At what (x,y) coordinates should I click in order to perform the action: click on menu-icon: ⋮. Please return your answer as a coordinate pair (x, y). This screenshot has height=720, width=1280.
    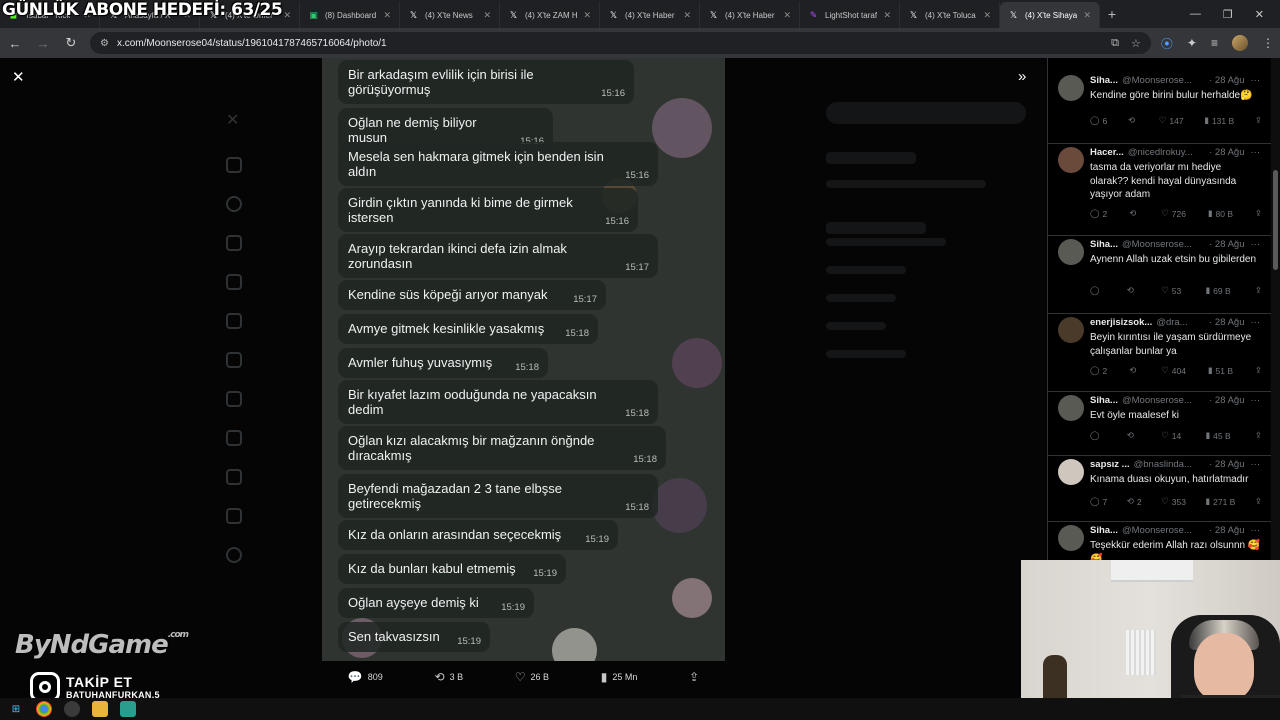
    Looking at the image, I should click on (1268, 43).